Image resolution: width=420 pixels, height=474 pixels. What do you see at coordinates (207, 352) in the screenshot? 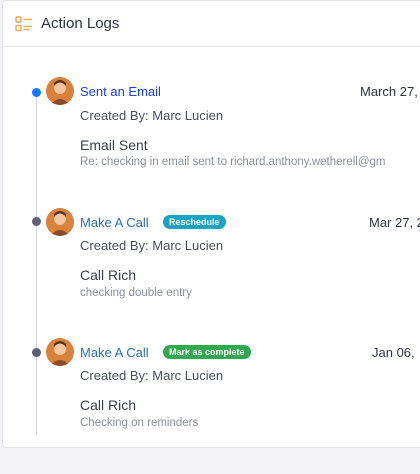
I see `status-badge: Mark as complete` at bounding box center [207, 352].